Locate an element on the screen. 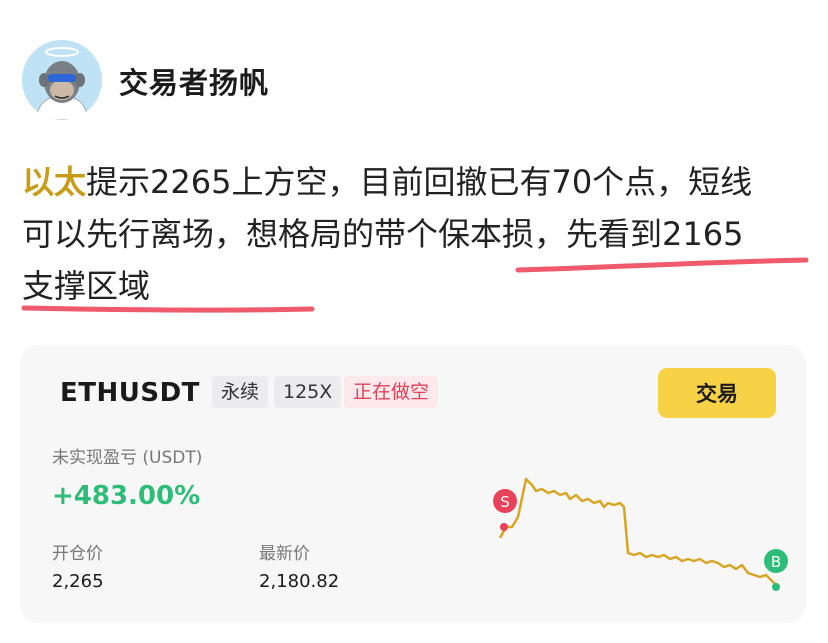 The width and height of the screenshot is (828, 643). buy-marker: B is located at coordinates (776, 570).